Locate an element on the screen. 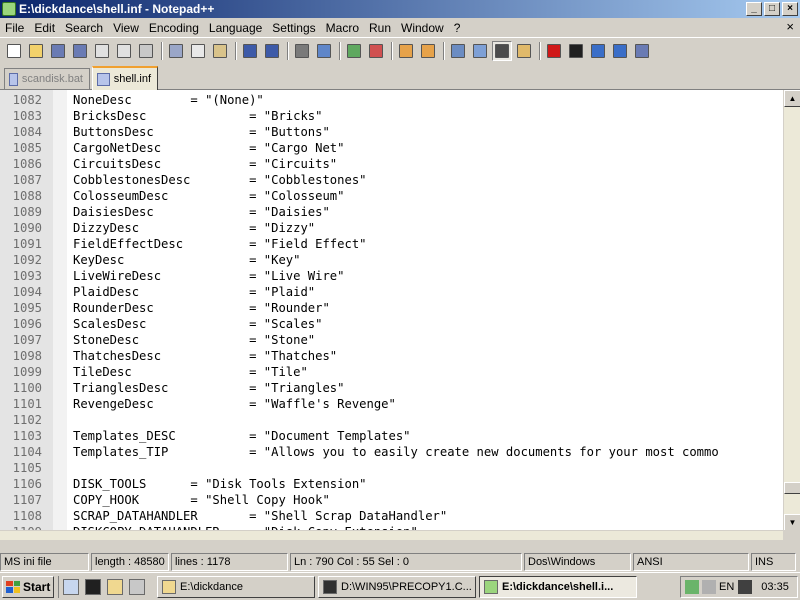 The height and width of the screenshot is (600, 800). macro-play-button is located at coordinates (598, 51).